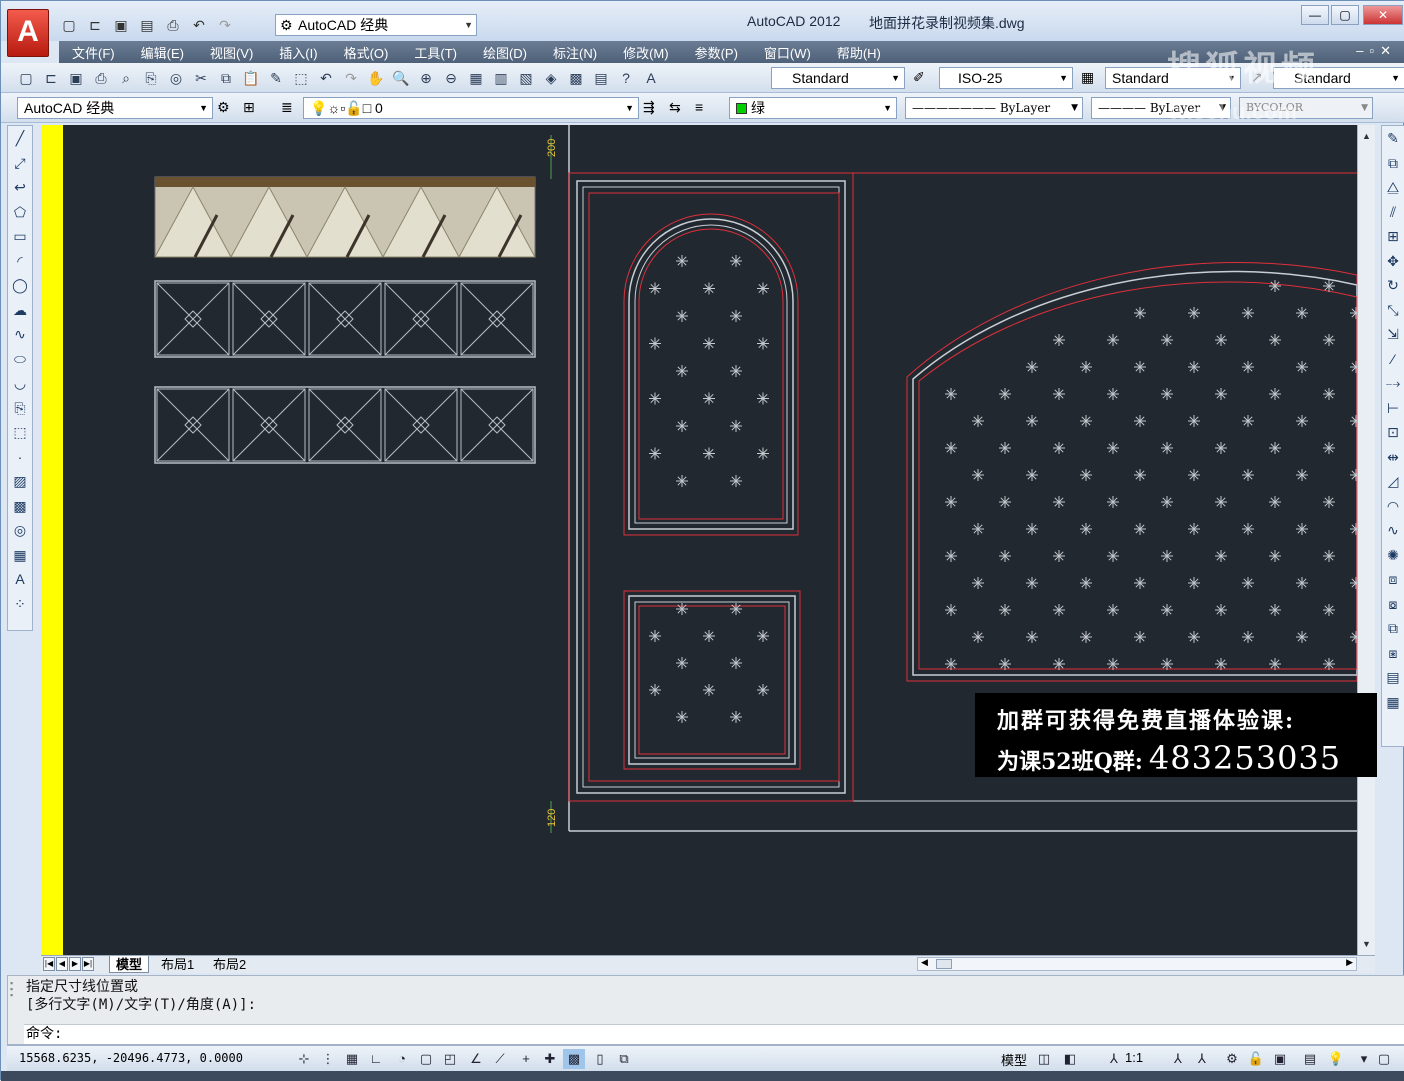  Describe the element at coordinates (20, 138) in the screenshot. I see `line-icon: ╱` at that location.